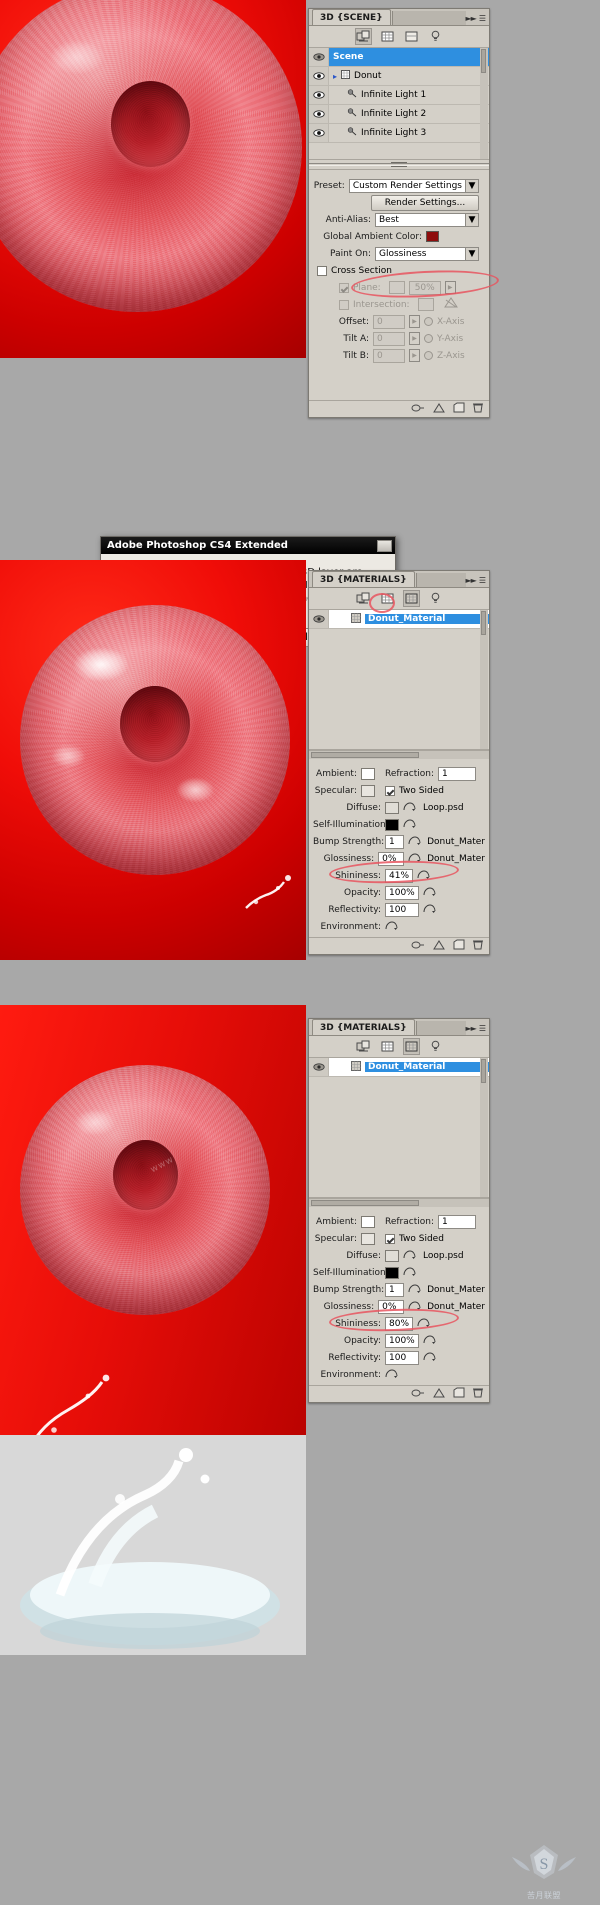  What do you see at coordinates (368, 773) in the screenshot?
I see `ambient-color-swatch` at bounding box center [368, 773].